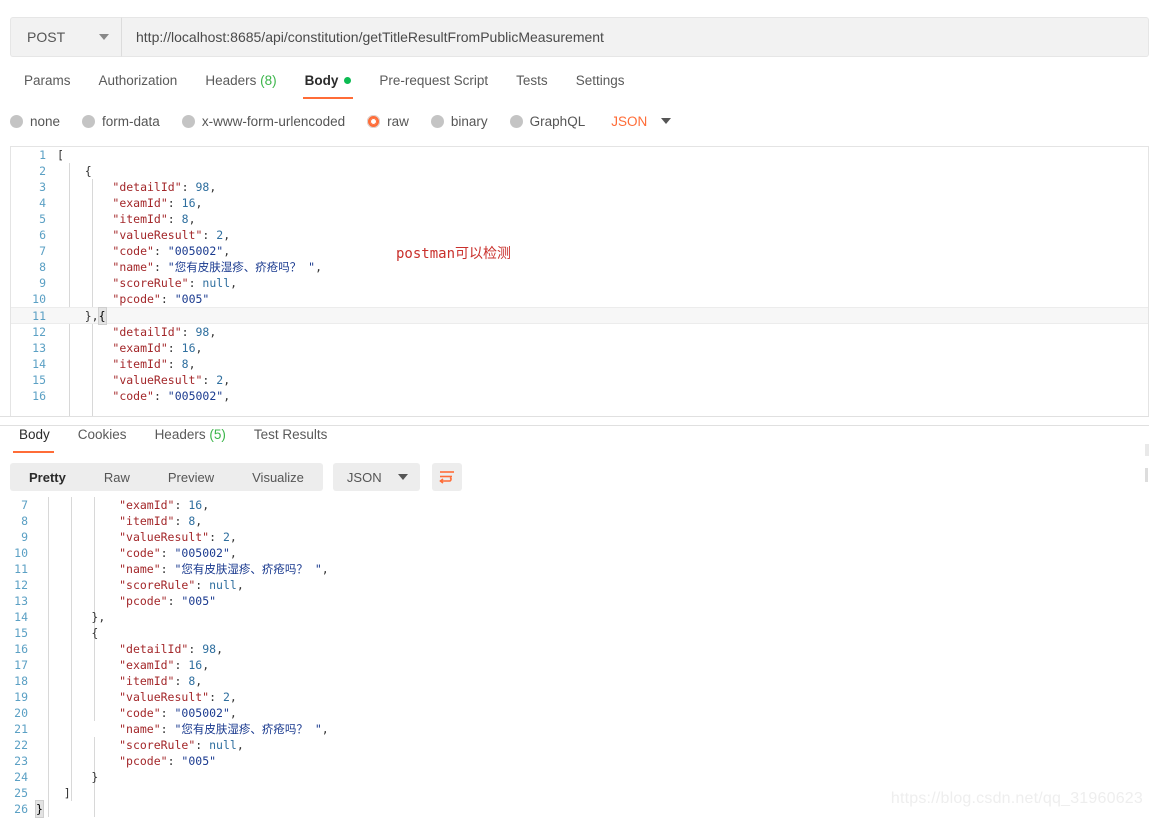  I want to click on line-number: 17, so click(21, 665).